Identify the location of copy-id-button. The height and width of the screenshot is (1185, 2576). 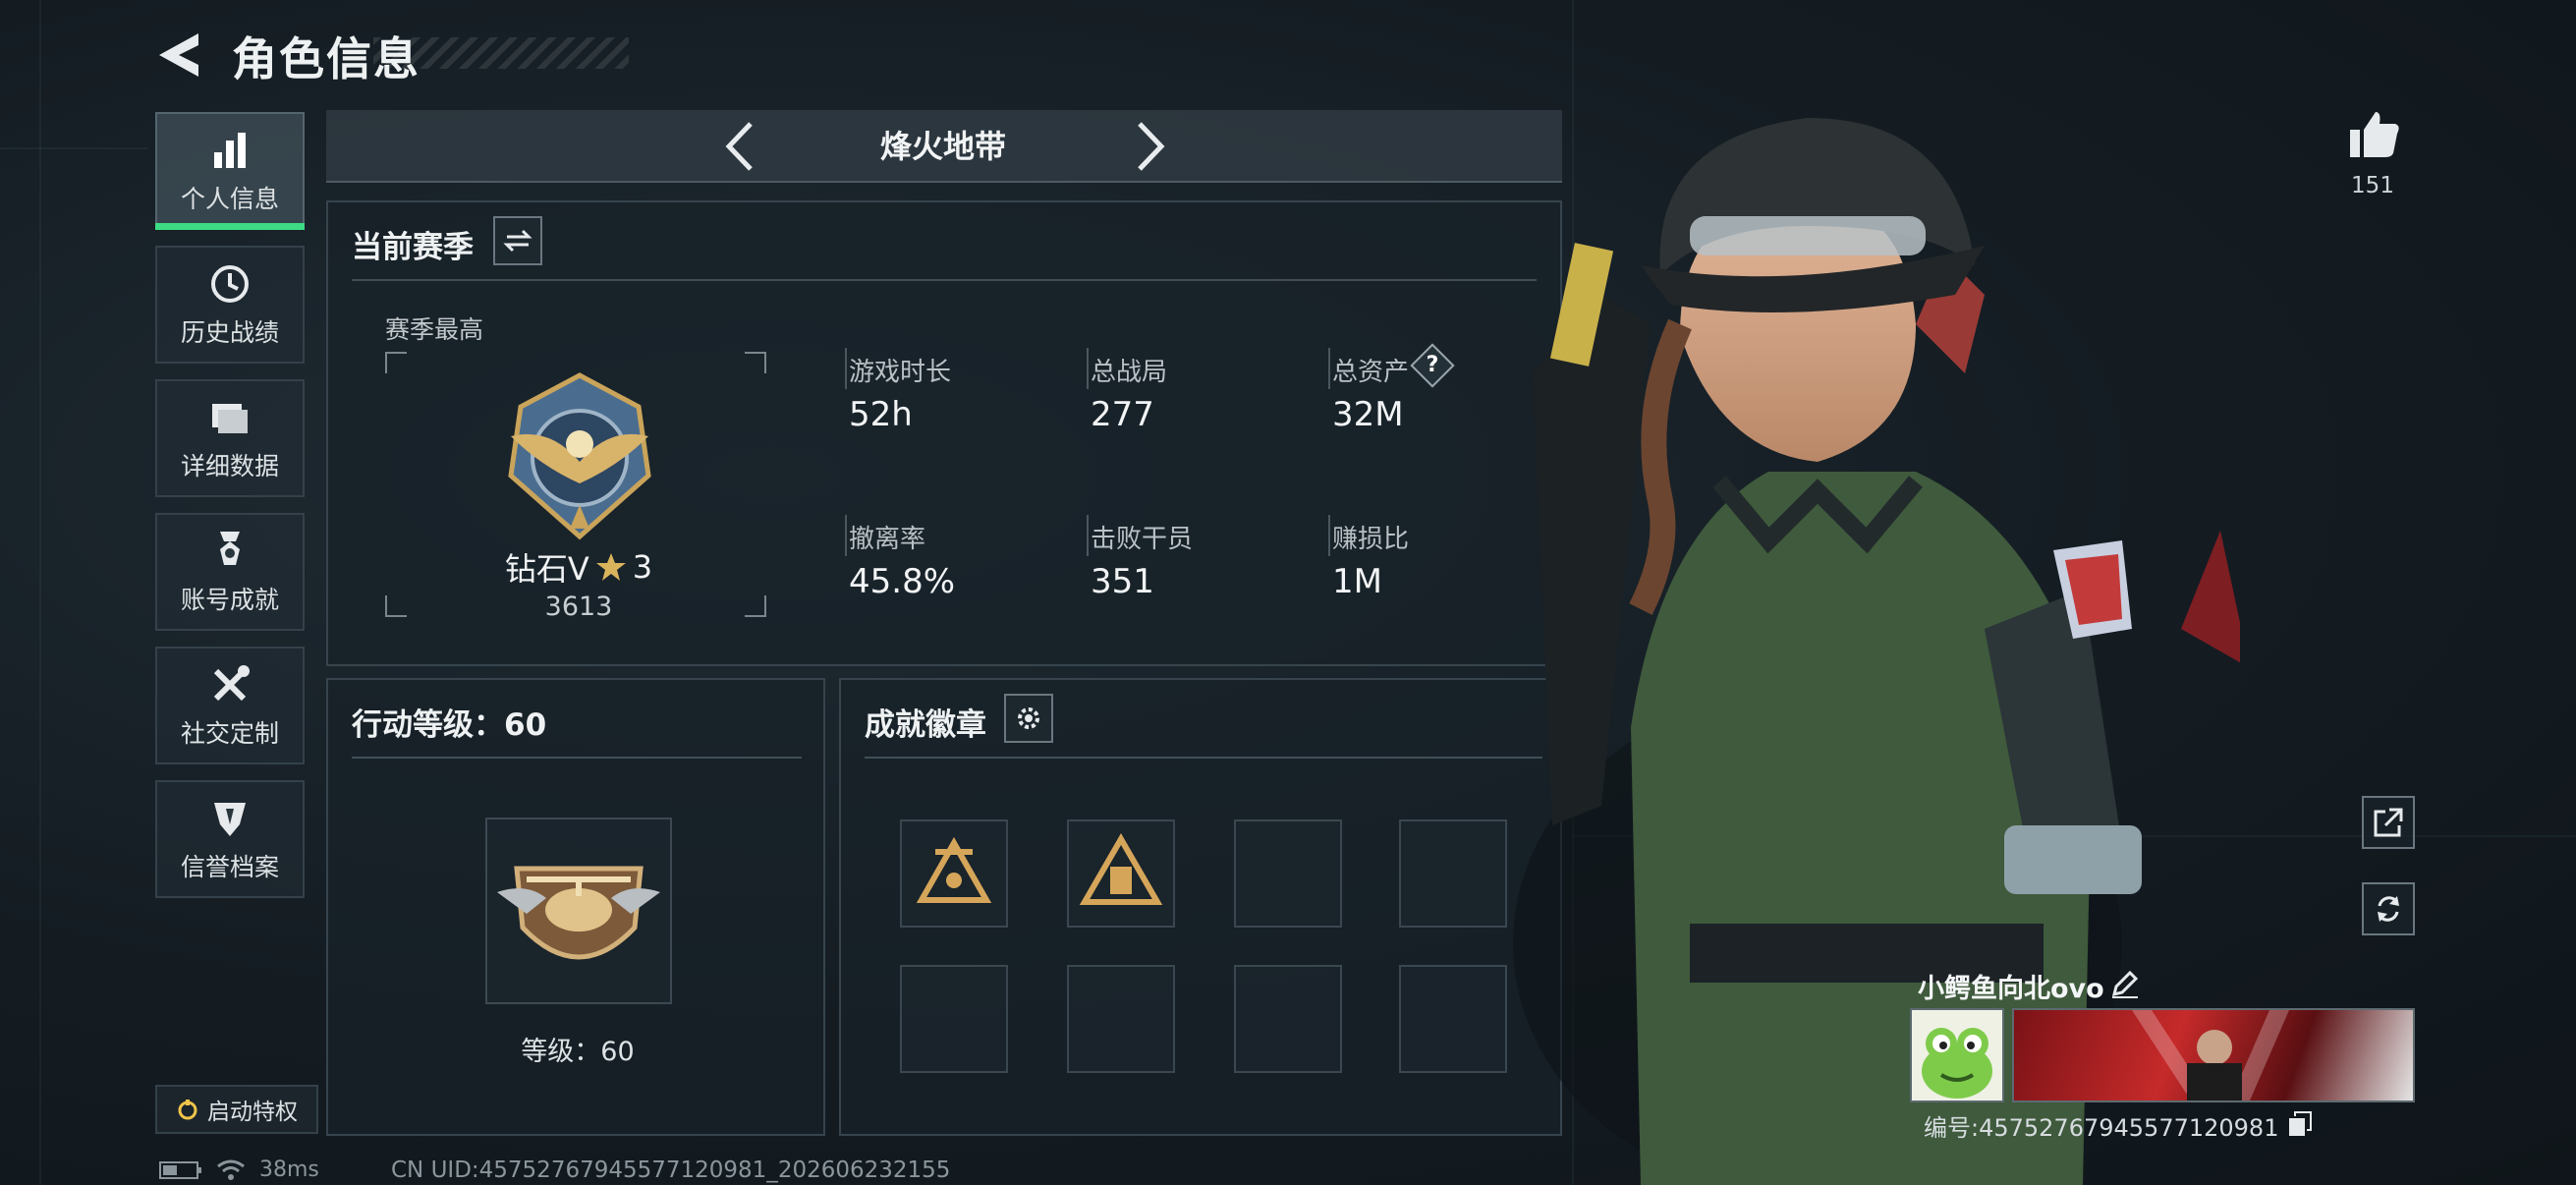
(2300, 1124).